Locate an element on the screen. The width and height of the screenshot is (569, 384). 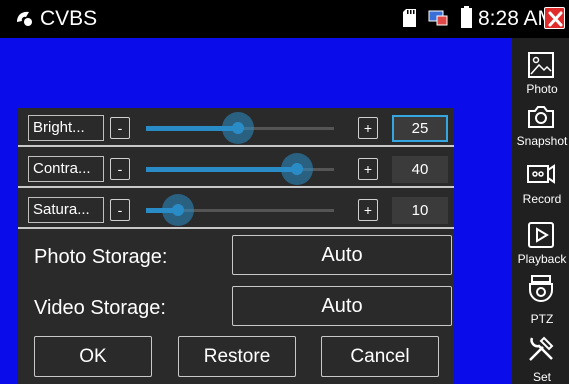
set-label: Set is located at coordinates (541, 377).